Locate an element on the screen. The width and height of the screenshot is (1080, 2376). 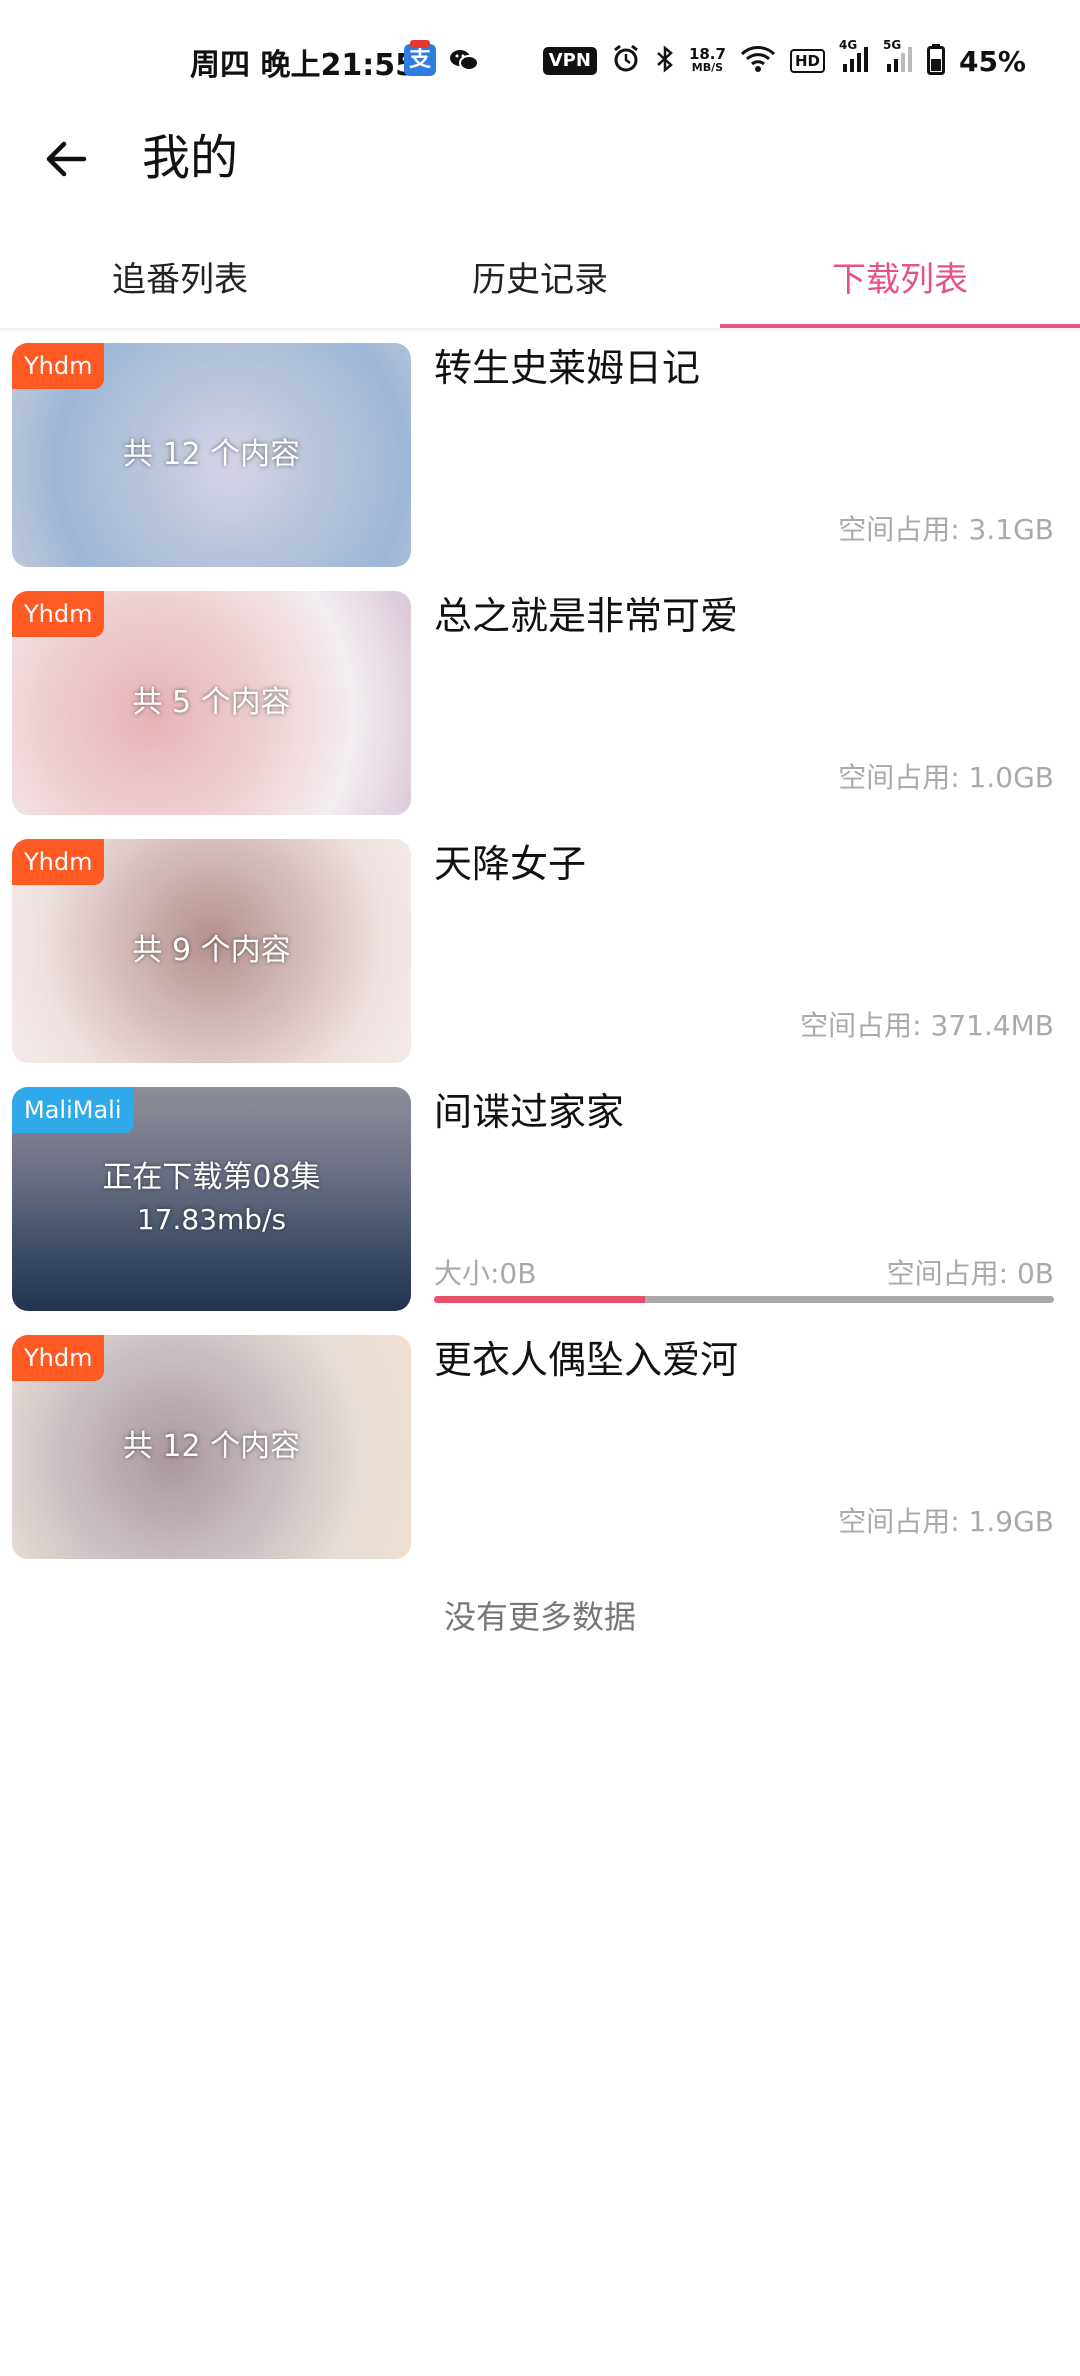
item-title: 间谍过家家 is located at coordinates (529, 1112).